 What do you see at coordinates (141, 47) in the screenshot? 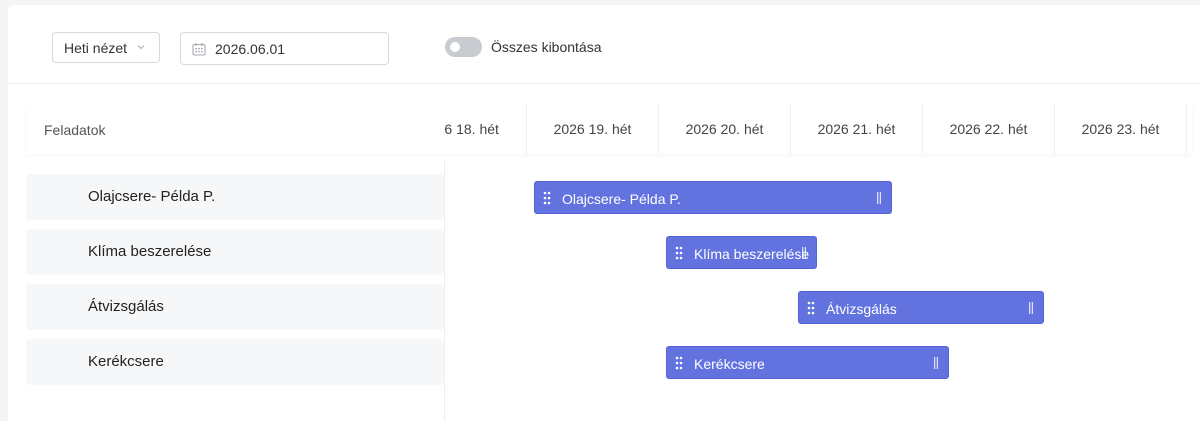
I see `chevron-down-icon` at bounding box center [141, 47].